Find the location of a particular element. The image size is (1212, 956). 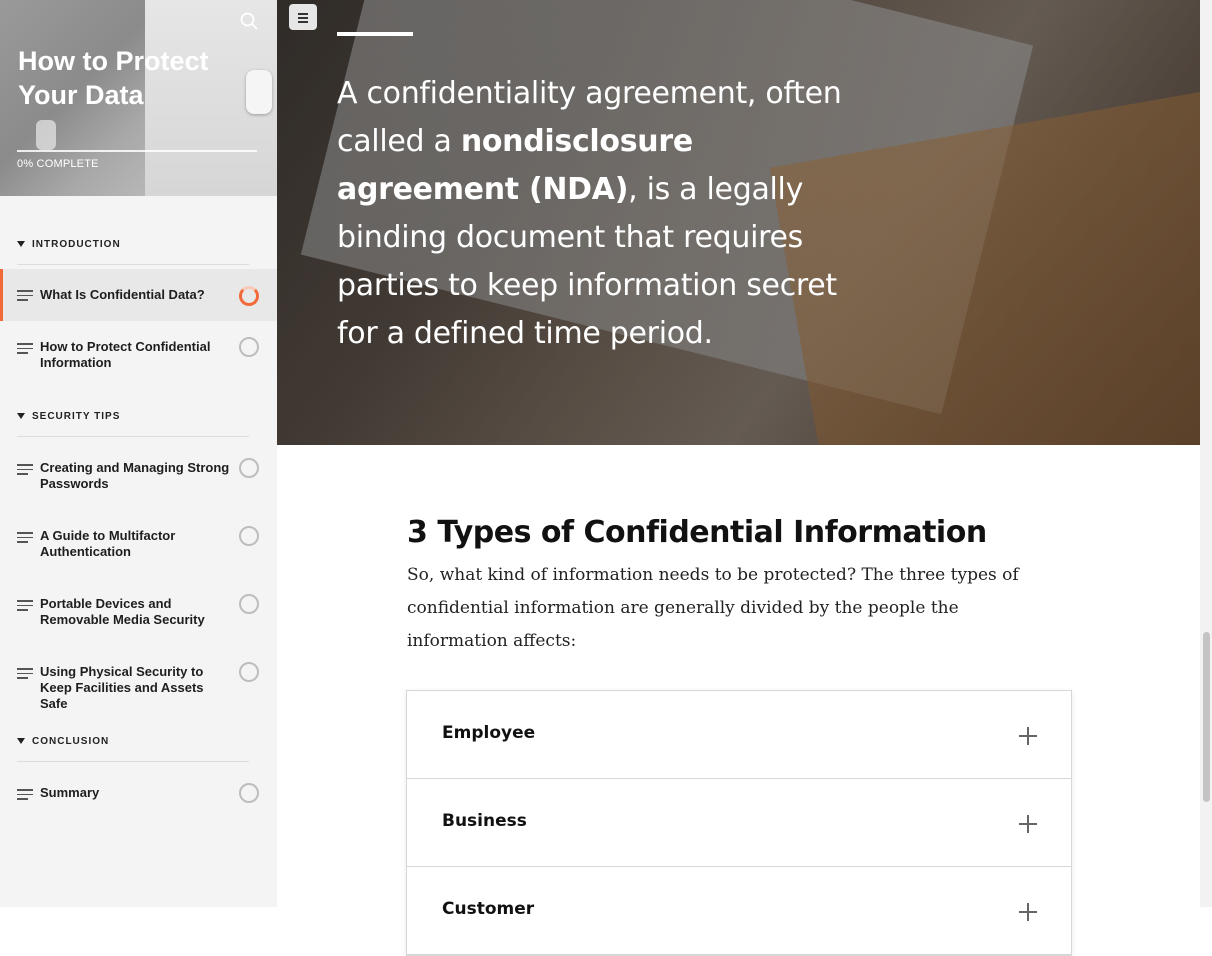

accordion-label: Employee is located at coordinates (489, 733).